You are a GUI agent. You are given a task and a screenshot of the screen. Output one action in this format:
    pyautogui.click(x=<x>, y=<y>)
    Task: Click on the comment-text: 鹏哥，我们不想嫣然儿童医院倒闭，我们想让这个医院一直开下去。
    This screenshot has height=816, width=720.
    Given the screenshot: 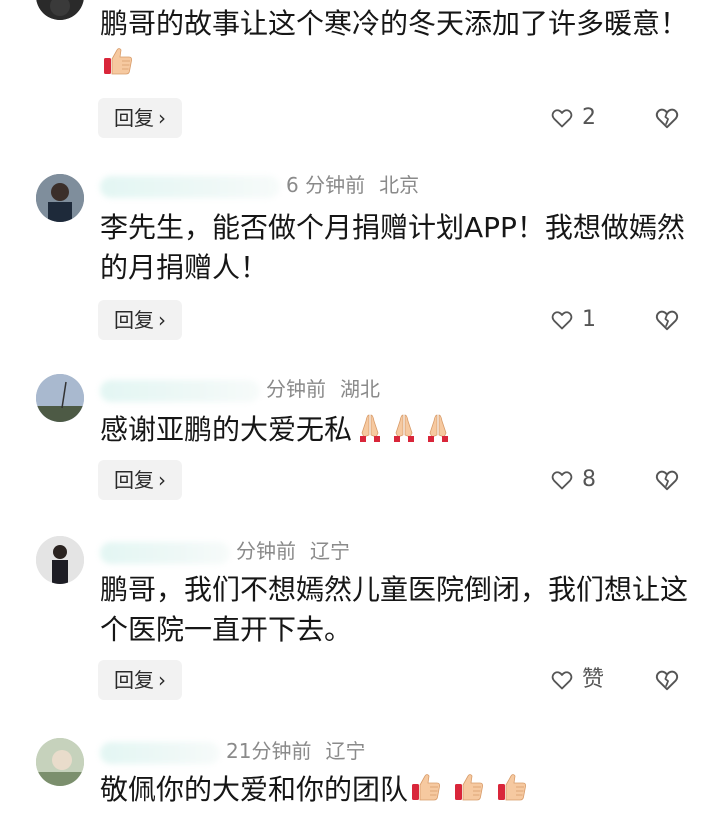 What is the action you would take?
    pyautogui.click(x=394, y=609)
    